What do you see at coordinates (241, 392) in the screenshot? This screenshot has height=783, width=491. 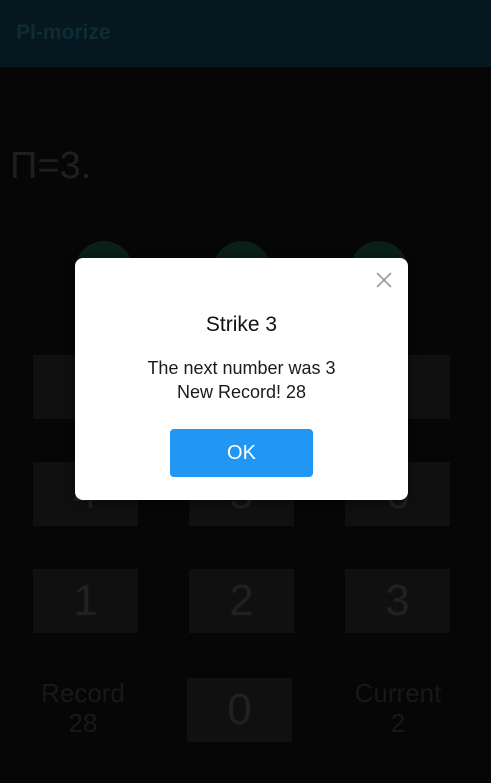 I see `dialog-message-line-2: New Record! 28` at bounding box center [241, 392].